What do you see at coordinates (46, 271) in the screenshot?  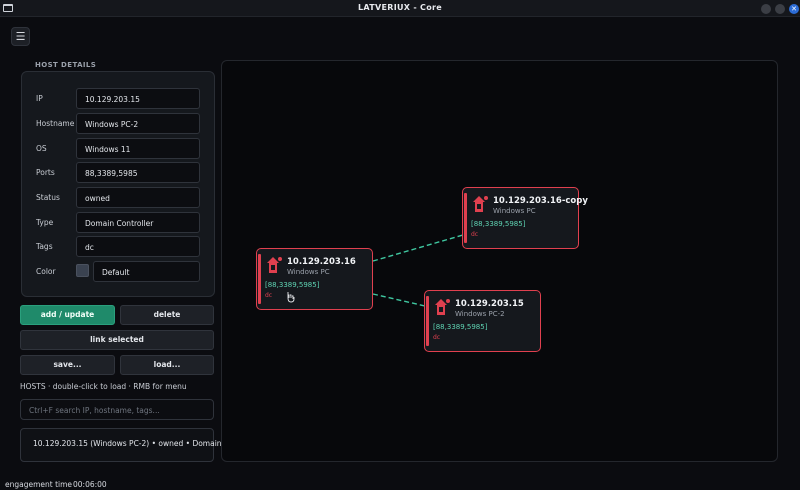 I see `color-label: Color` at bounding box center [46, 271].